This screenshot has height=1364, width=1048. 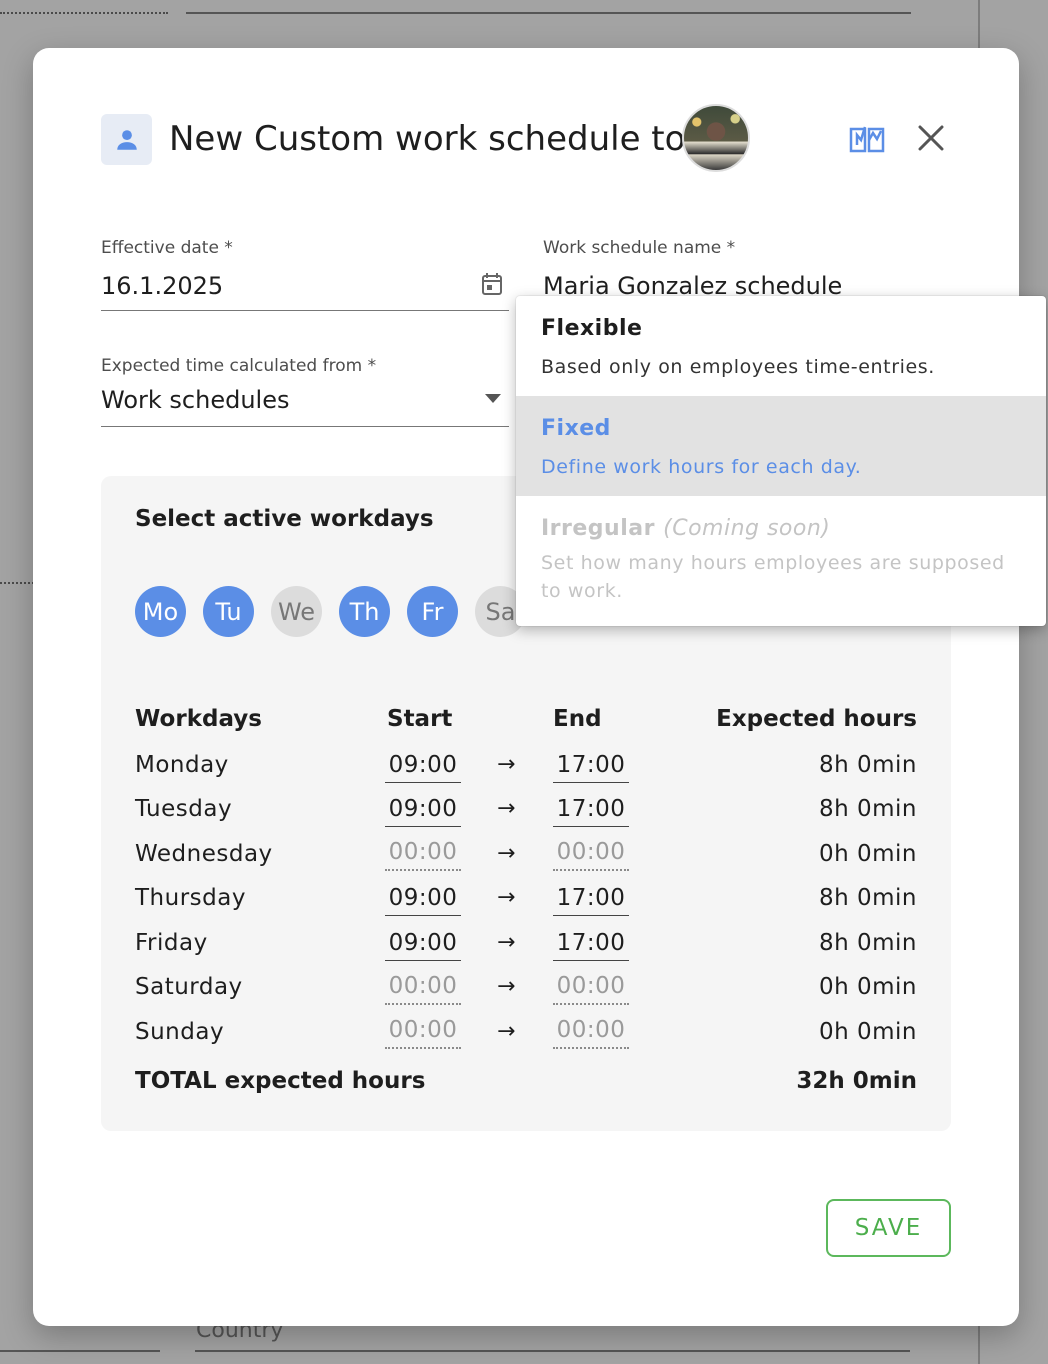 I want to click on column-header-workdays: Workdays, so click(x=198, y=719).